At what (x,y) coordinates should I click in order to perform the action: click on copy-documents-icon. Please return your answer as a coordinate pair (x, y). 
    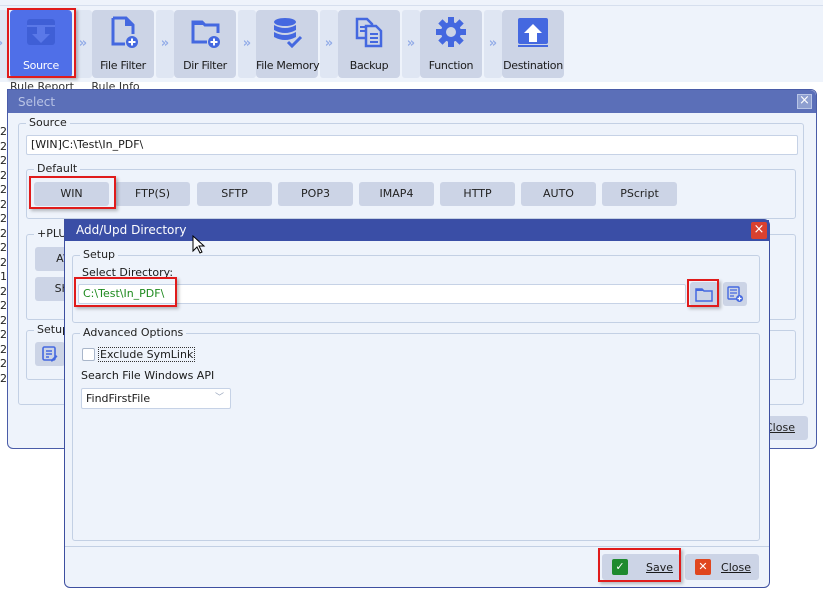
    Looking at the image, I should click on (369, 32).